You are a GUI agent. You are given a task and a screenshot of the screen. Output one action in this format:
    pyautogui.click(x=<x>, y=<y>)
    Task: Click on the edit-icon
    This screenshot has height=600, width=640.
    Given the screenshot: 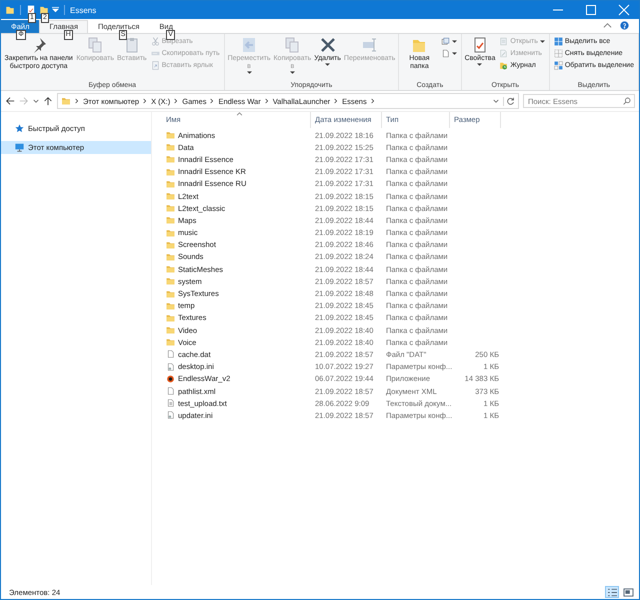 What is the action you would take?
    pyautogui.click(x=503, y=53)
    